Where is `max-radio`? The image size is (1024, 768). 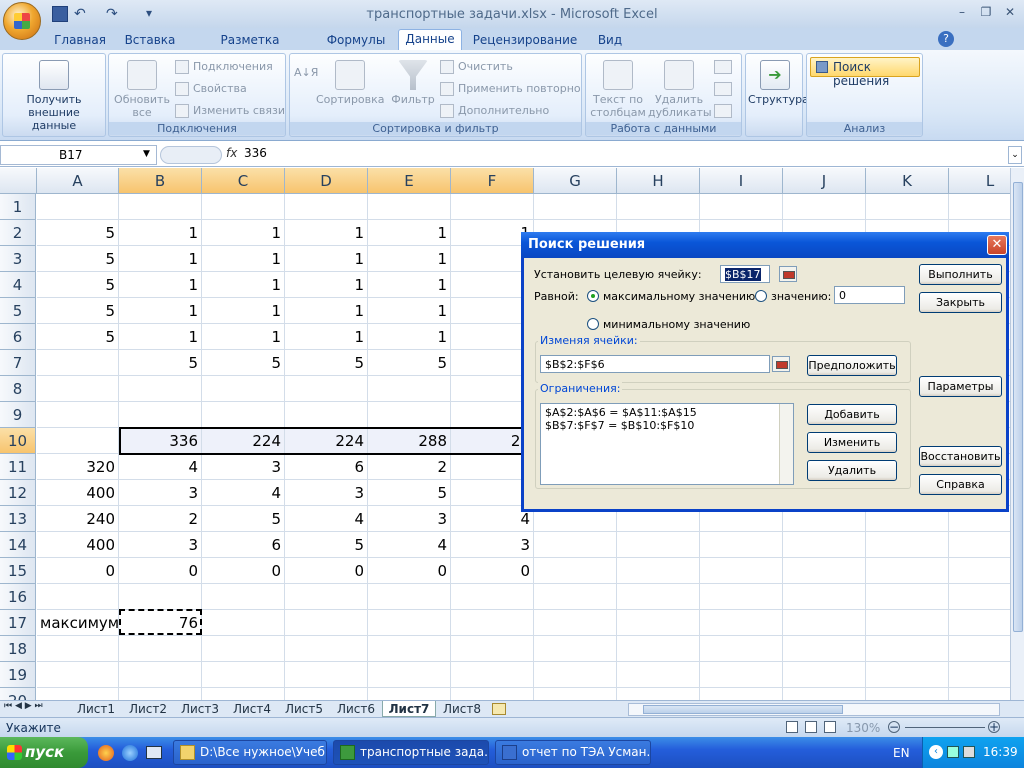
max-radio is located at coordinates (593, 296).